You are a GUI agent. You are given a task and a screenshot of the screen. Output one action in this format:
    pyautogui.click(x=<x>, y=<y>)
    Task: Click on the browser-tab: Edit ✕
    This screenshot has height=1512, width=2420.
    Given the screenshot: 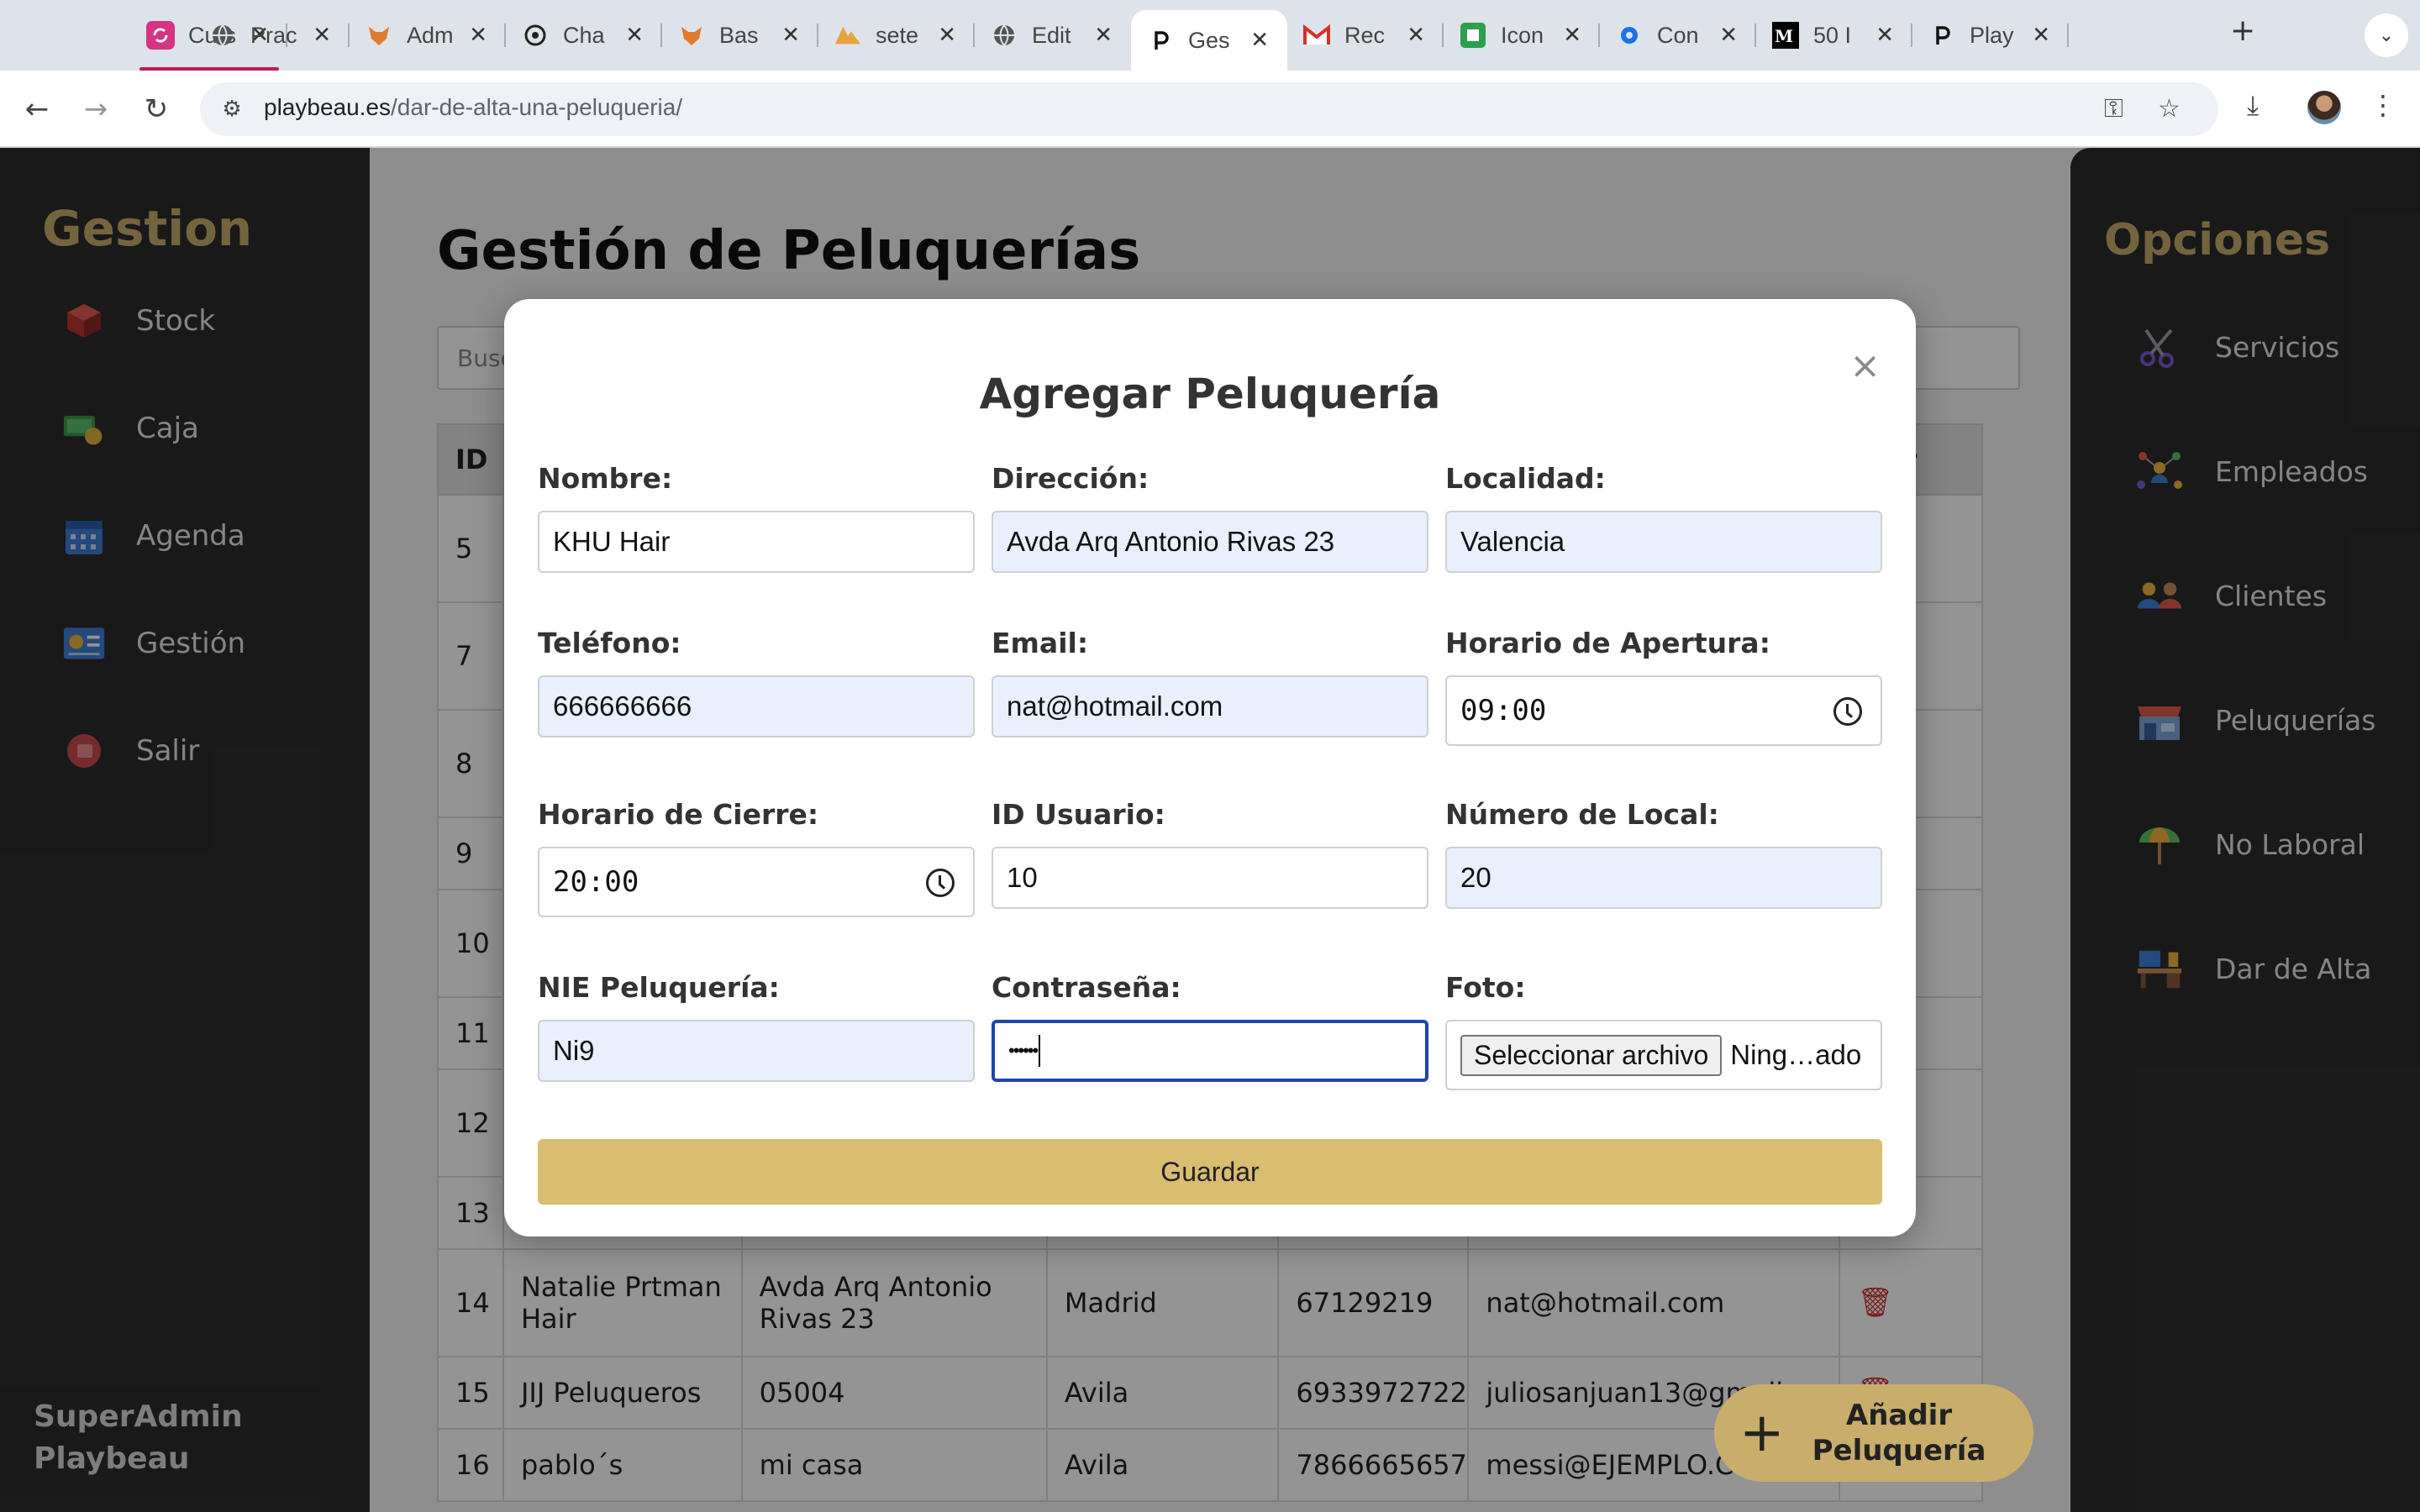 What is the action you would take?
    pyautogui.click(x=1053, y=35)
    